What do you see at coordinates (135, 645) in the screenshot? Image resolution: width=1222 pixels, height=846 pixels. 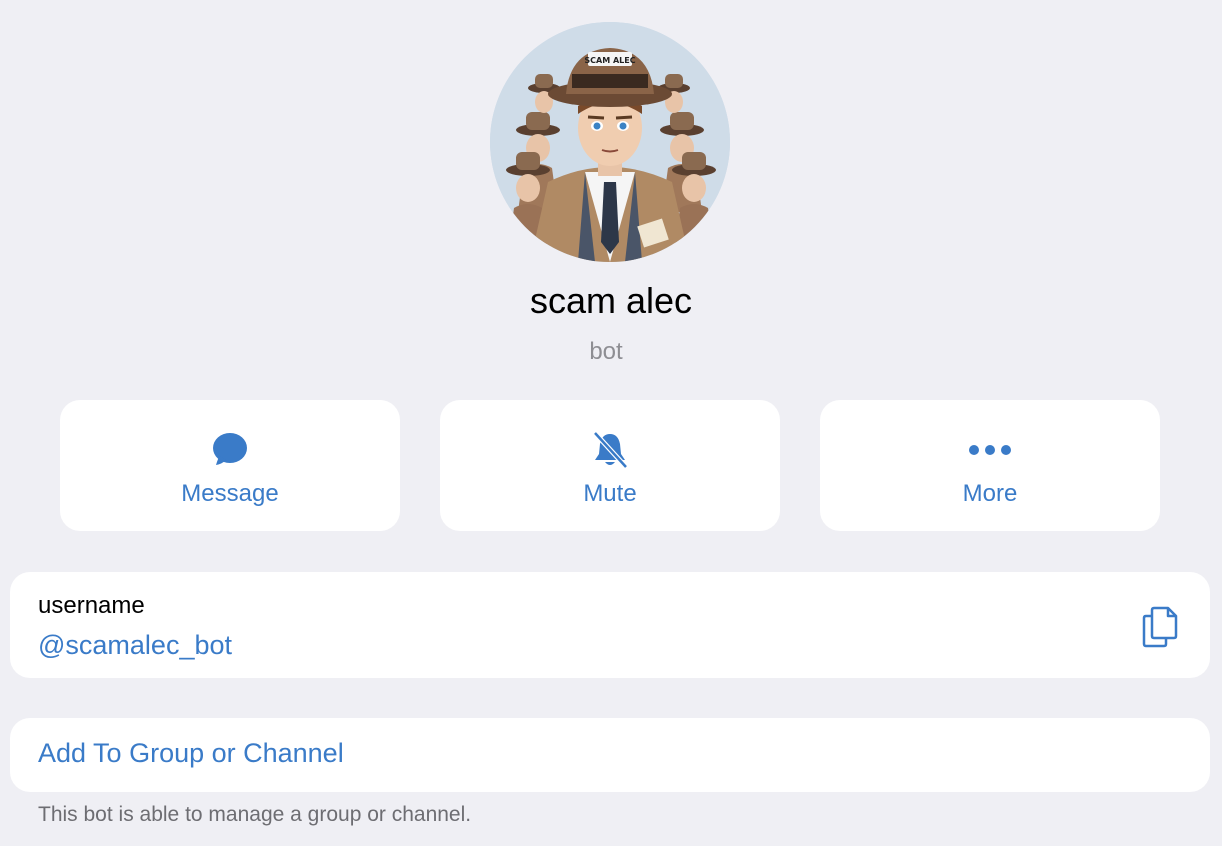 I see `username-value: @scamalec_bot` at bounding box center [135, 645].